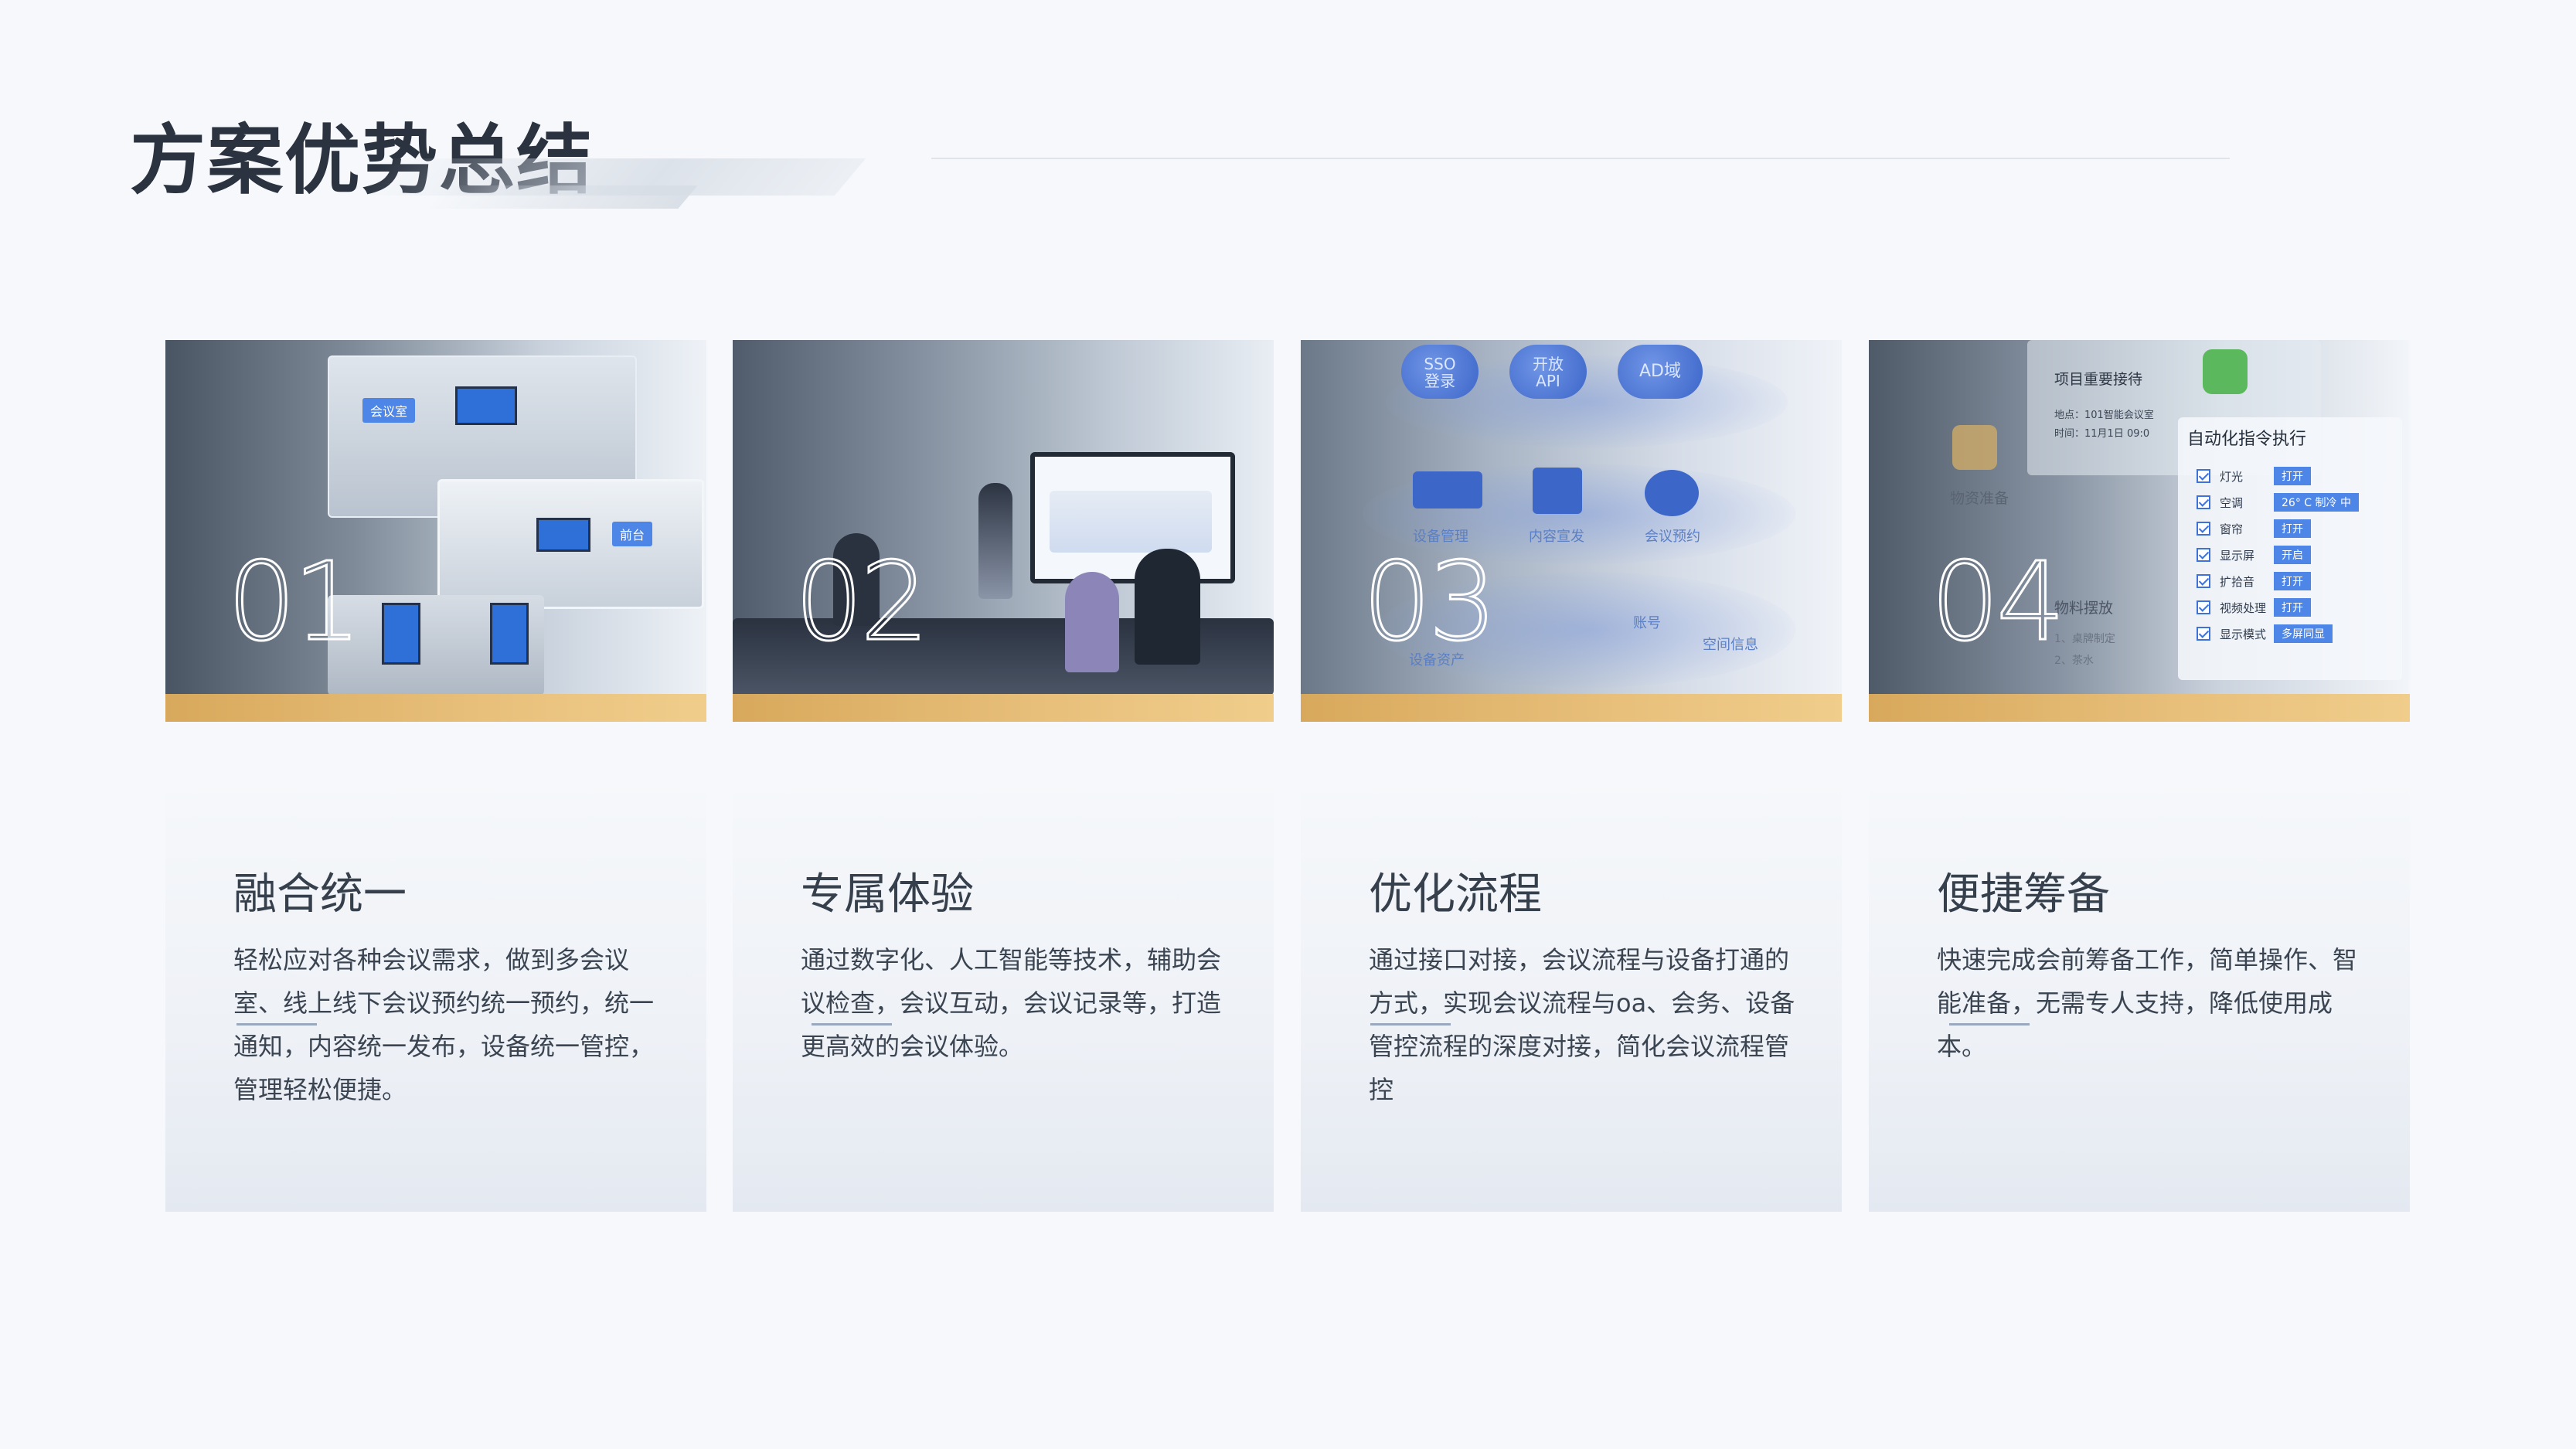 Image resolution: width=2576 pixels, height=1449 pixels. What do you see at coordinates (1647, 623) in the screenshot?
I see `label-account: 账号` at bounding box center [1647, 623].